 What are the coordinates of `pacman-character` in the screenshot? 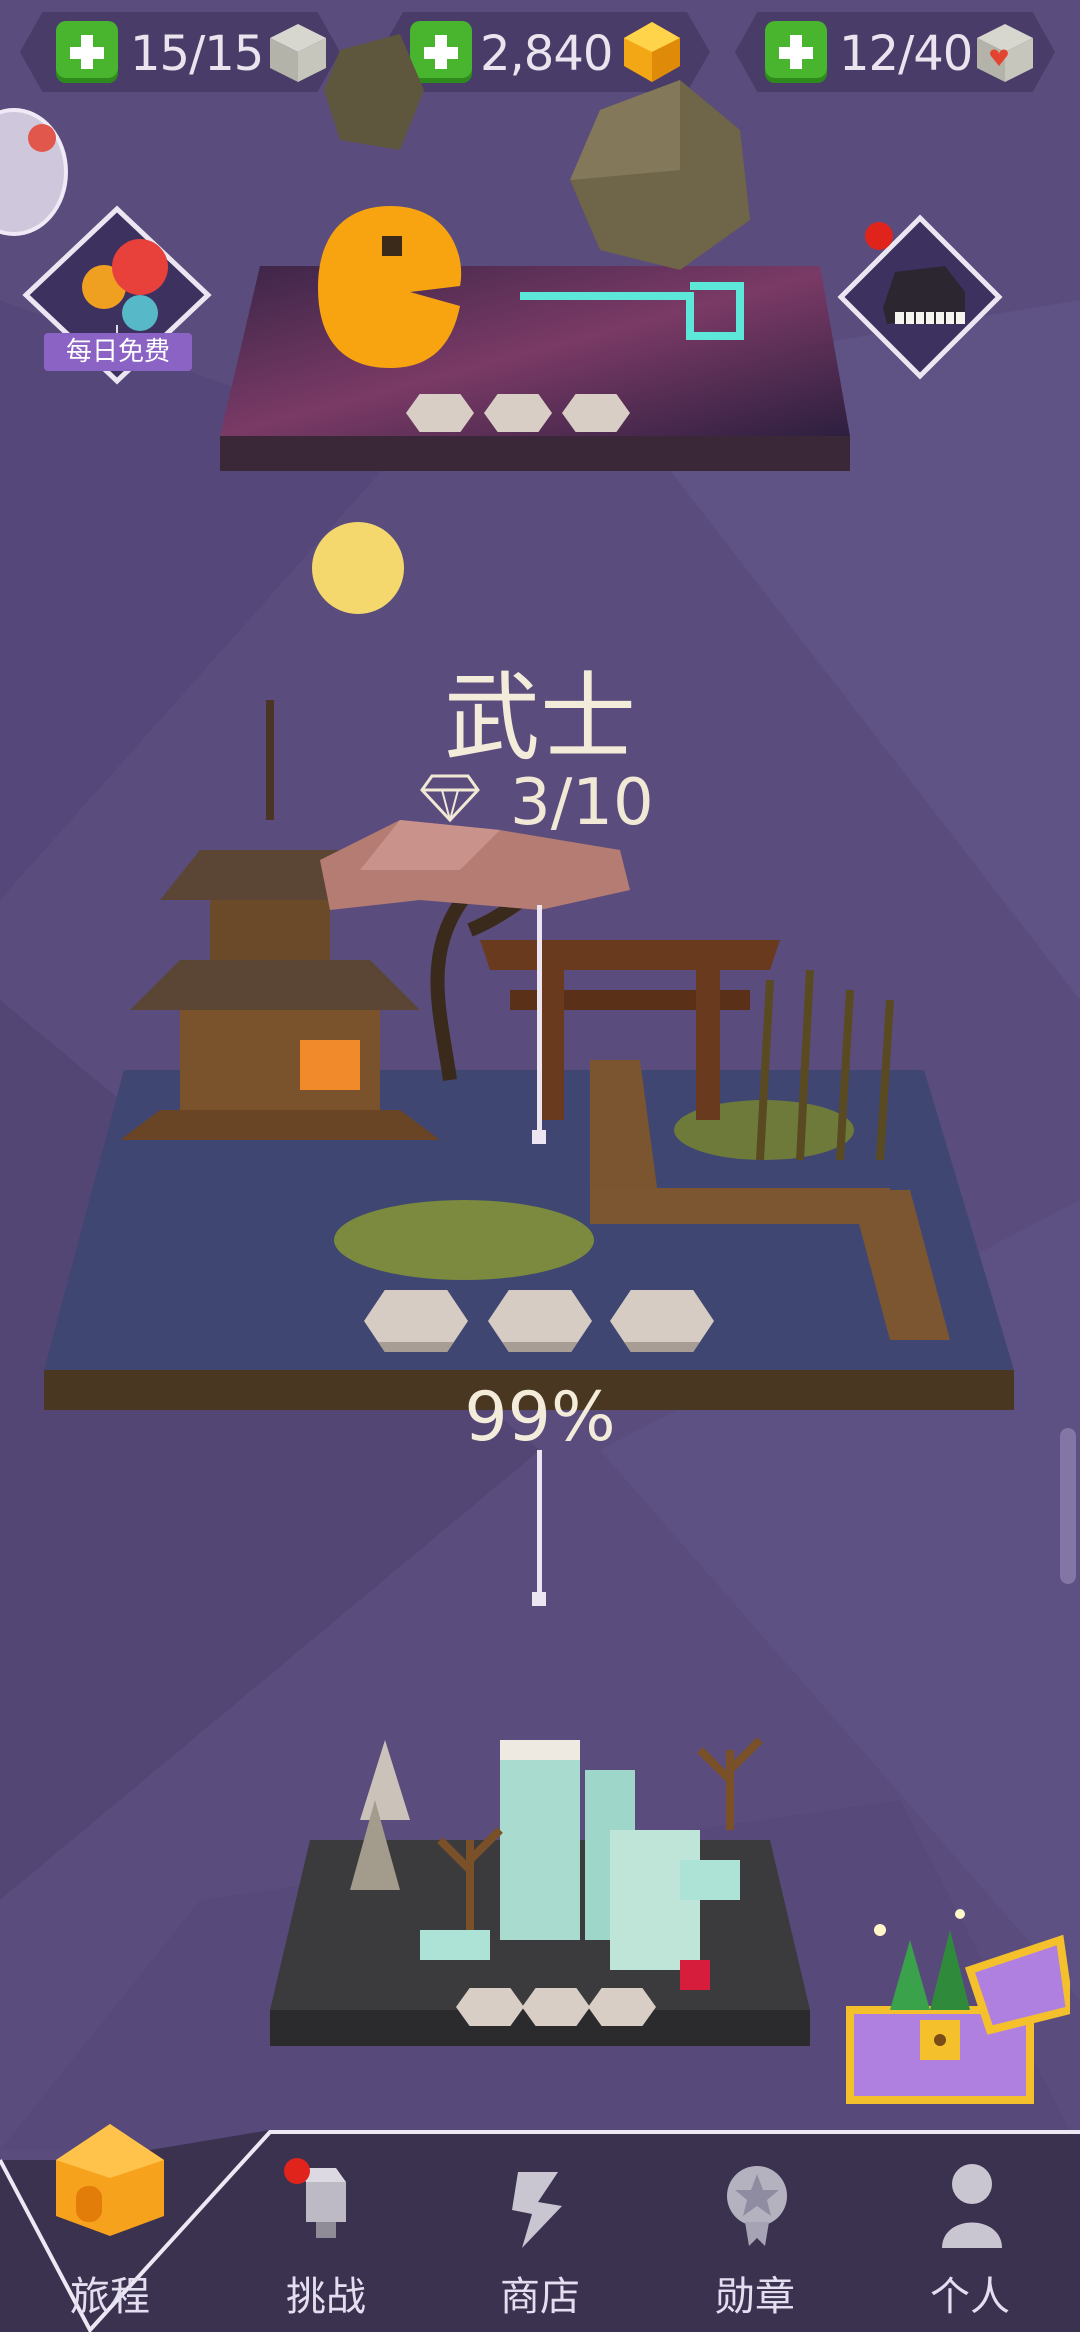 It's located at (390, 287).